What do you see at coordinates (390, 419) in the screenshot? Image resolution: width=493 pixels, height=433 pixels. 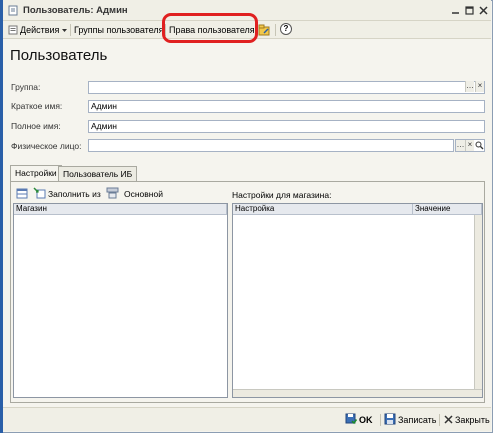 I see `save-icon` at bounding box center [390, 419].